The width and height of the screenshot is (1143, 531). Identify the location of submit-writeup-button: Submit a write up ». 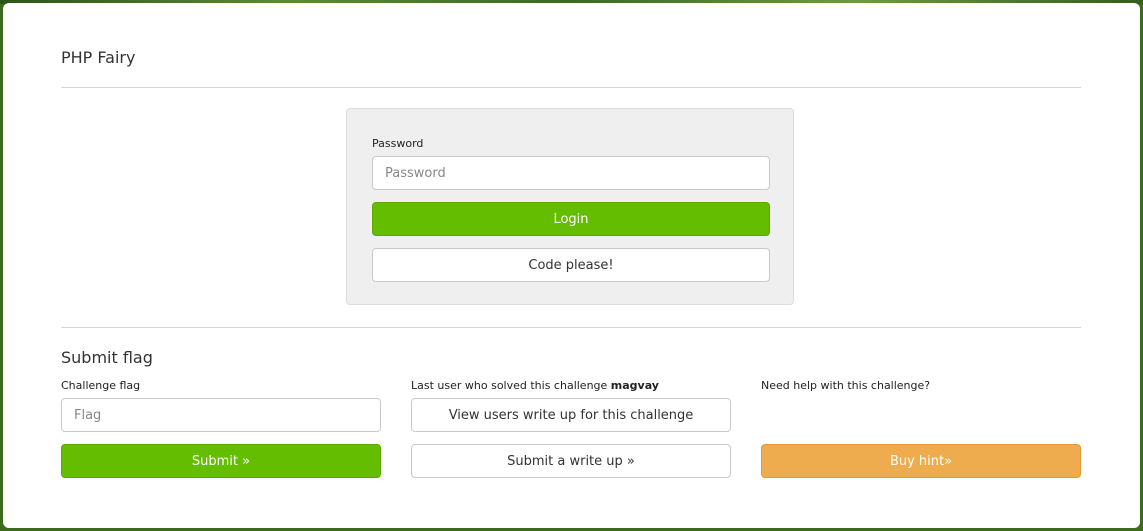
(571, 461).